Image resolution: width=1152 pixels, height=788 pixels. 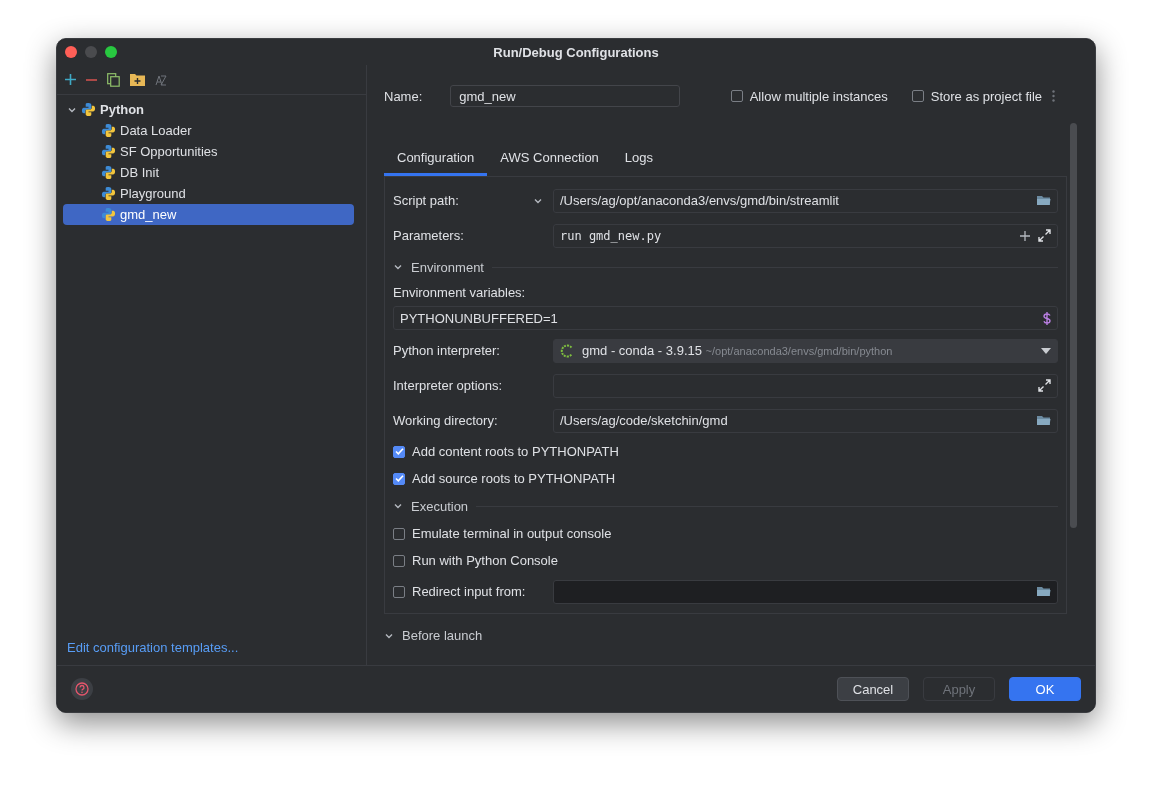 What do you see at coordinates (818, 96) in the screenshot?
I see `checkbox-label: Allow multiple instances` at bounding box center [818, 96].